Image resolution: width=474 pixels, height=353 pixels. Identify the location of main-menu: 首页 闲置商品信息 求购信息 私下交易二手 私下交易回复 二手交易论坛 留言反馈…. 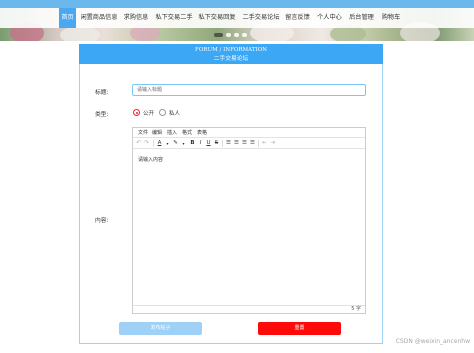
(237, 18).